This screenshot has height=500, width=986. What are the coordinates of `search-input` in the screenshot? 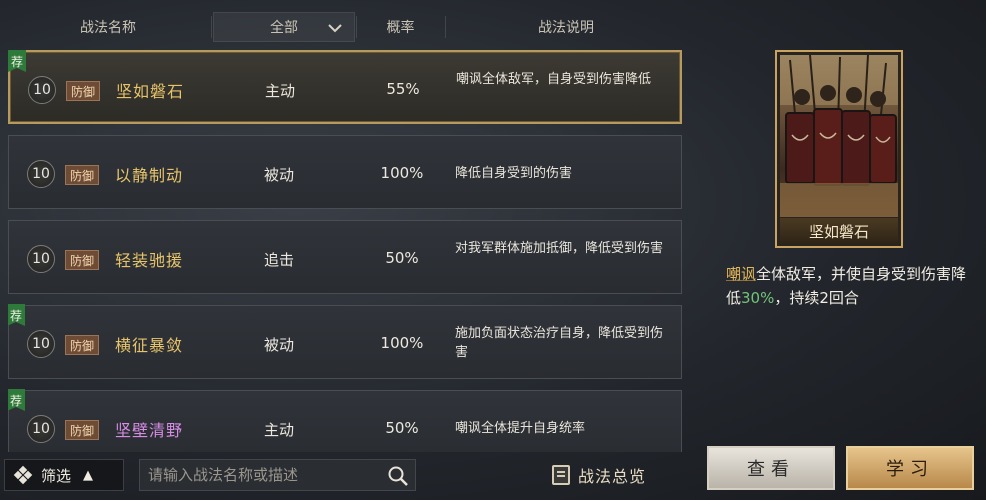 It's located at (255, 475).